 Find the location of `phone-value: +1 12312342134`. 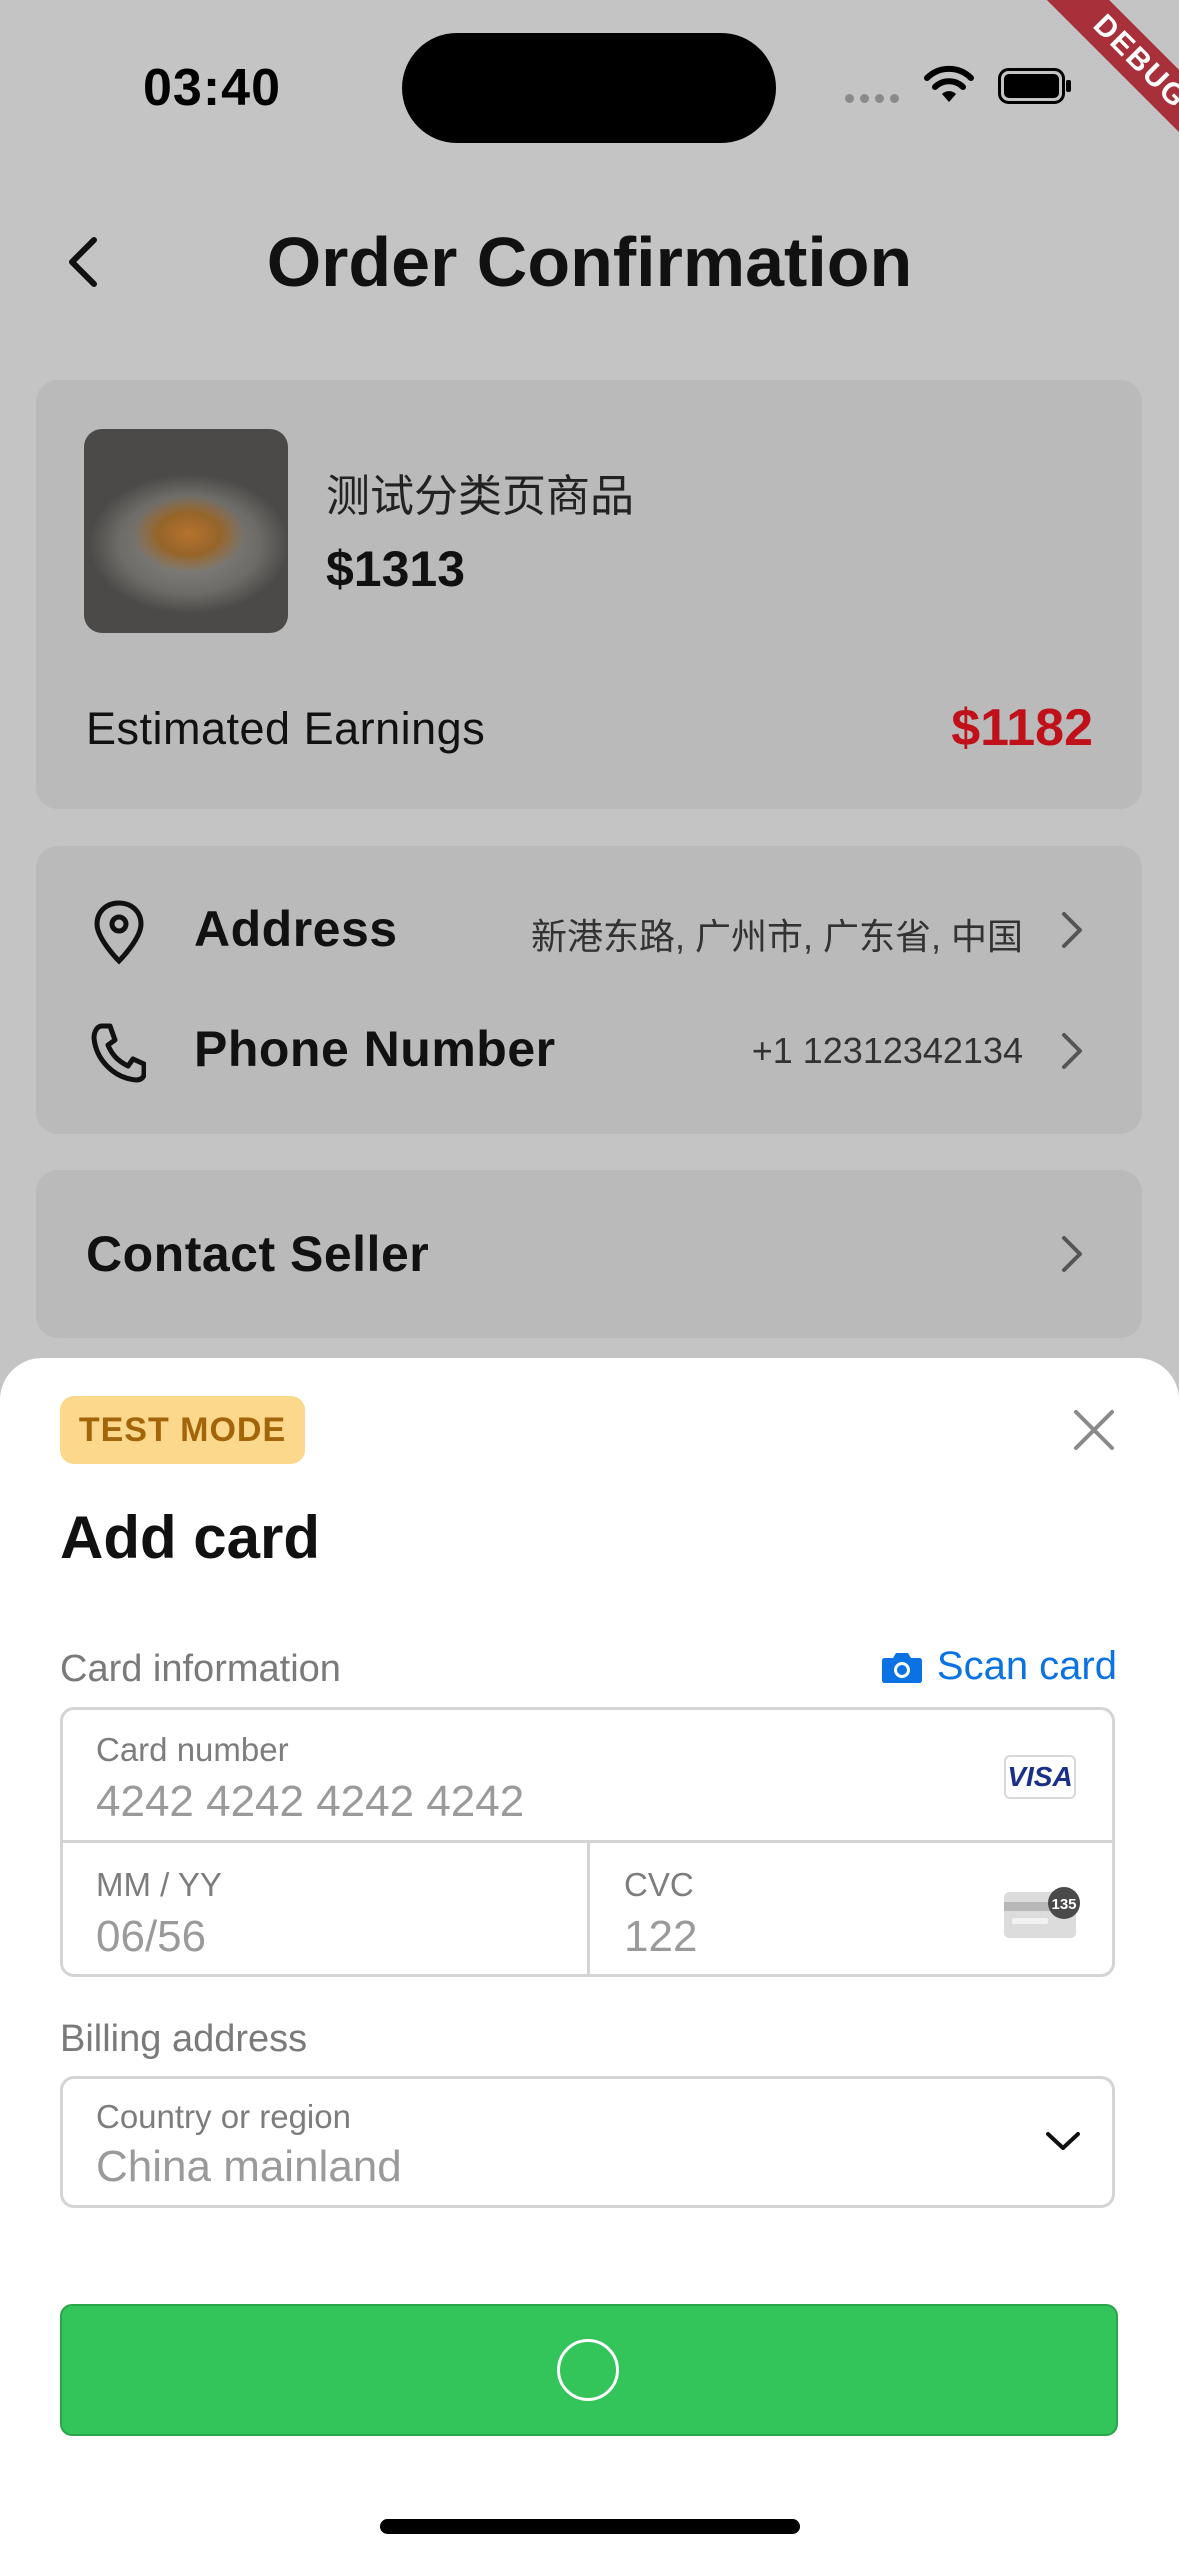

phone-value: +1 12312342134 is located at coordinates (887, 1050).